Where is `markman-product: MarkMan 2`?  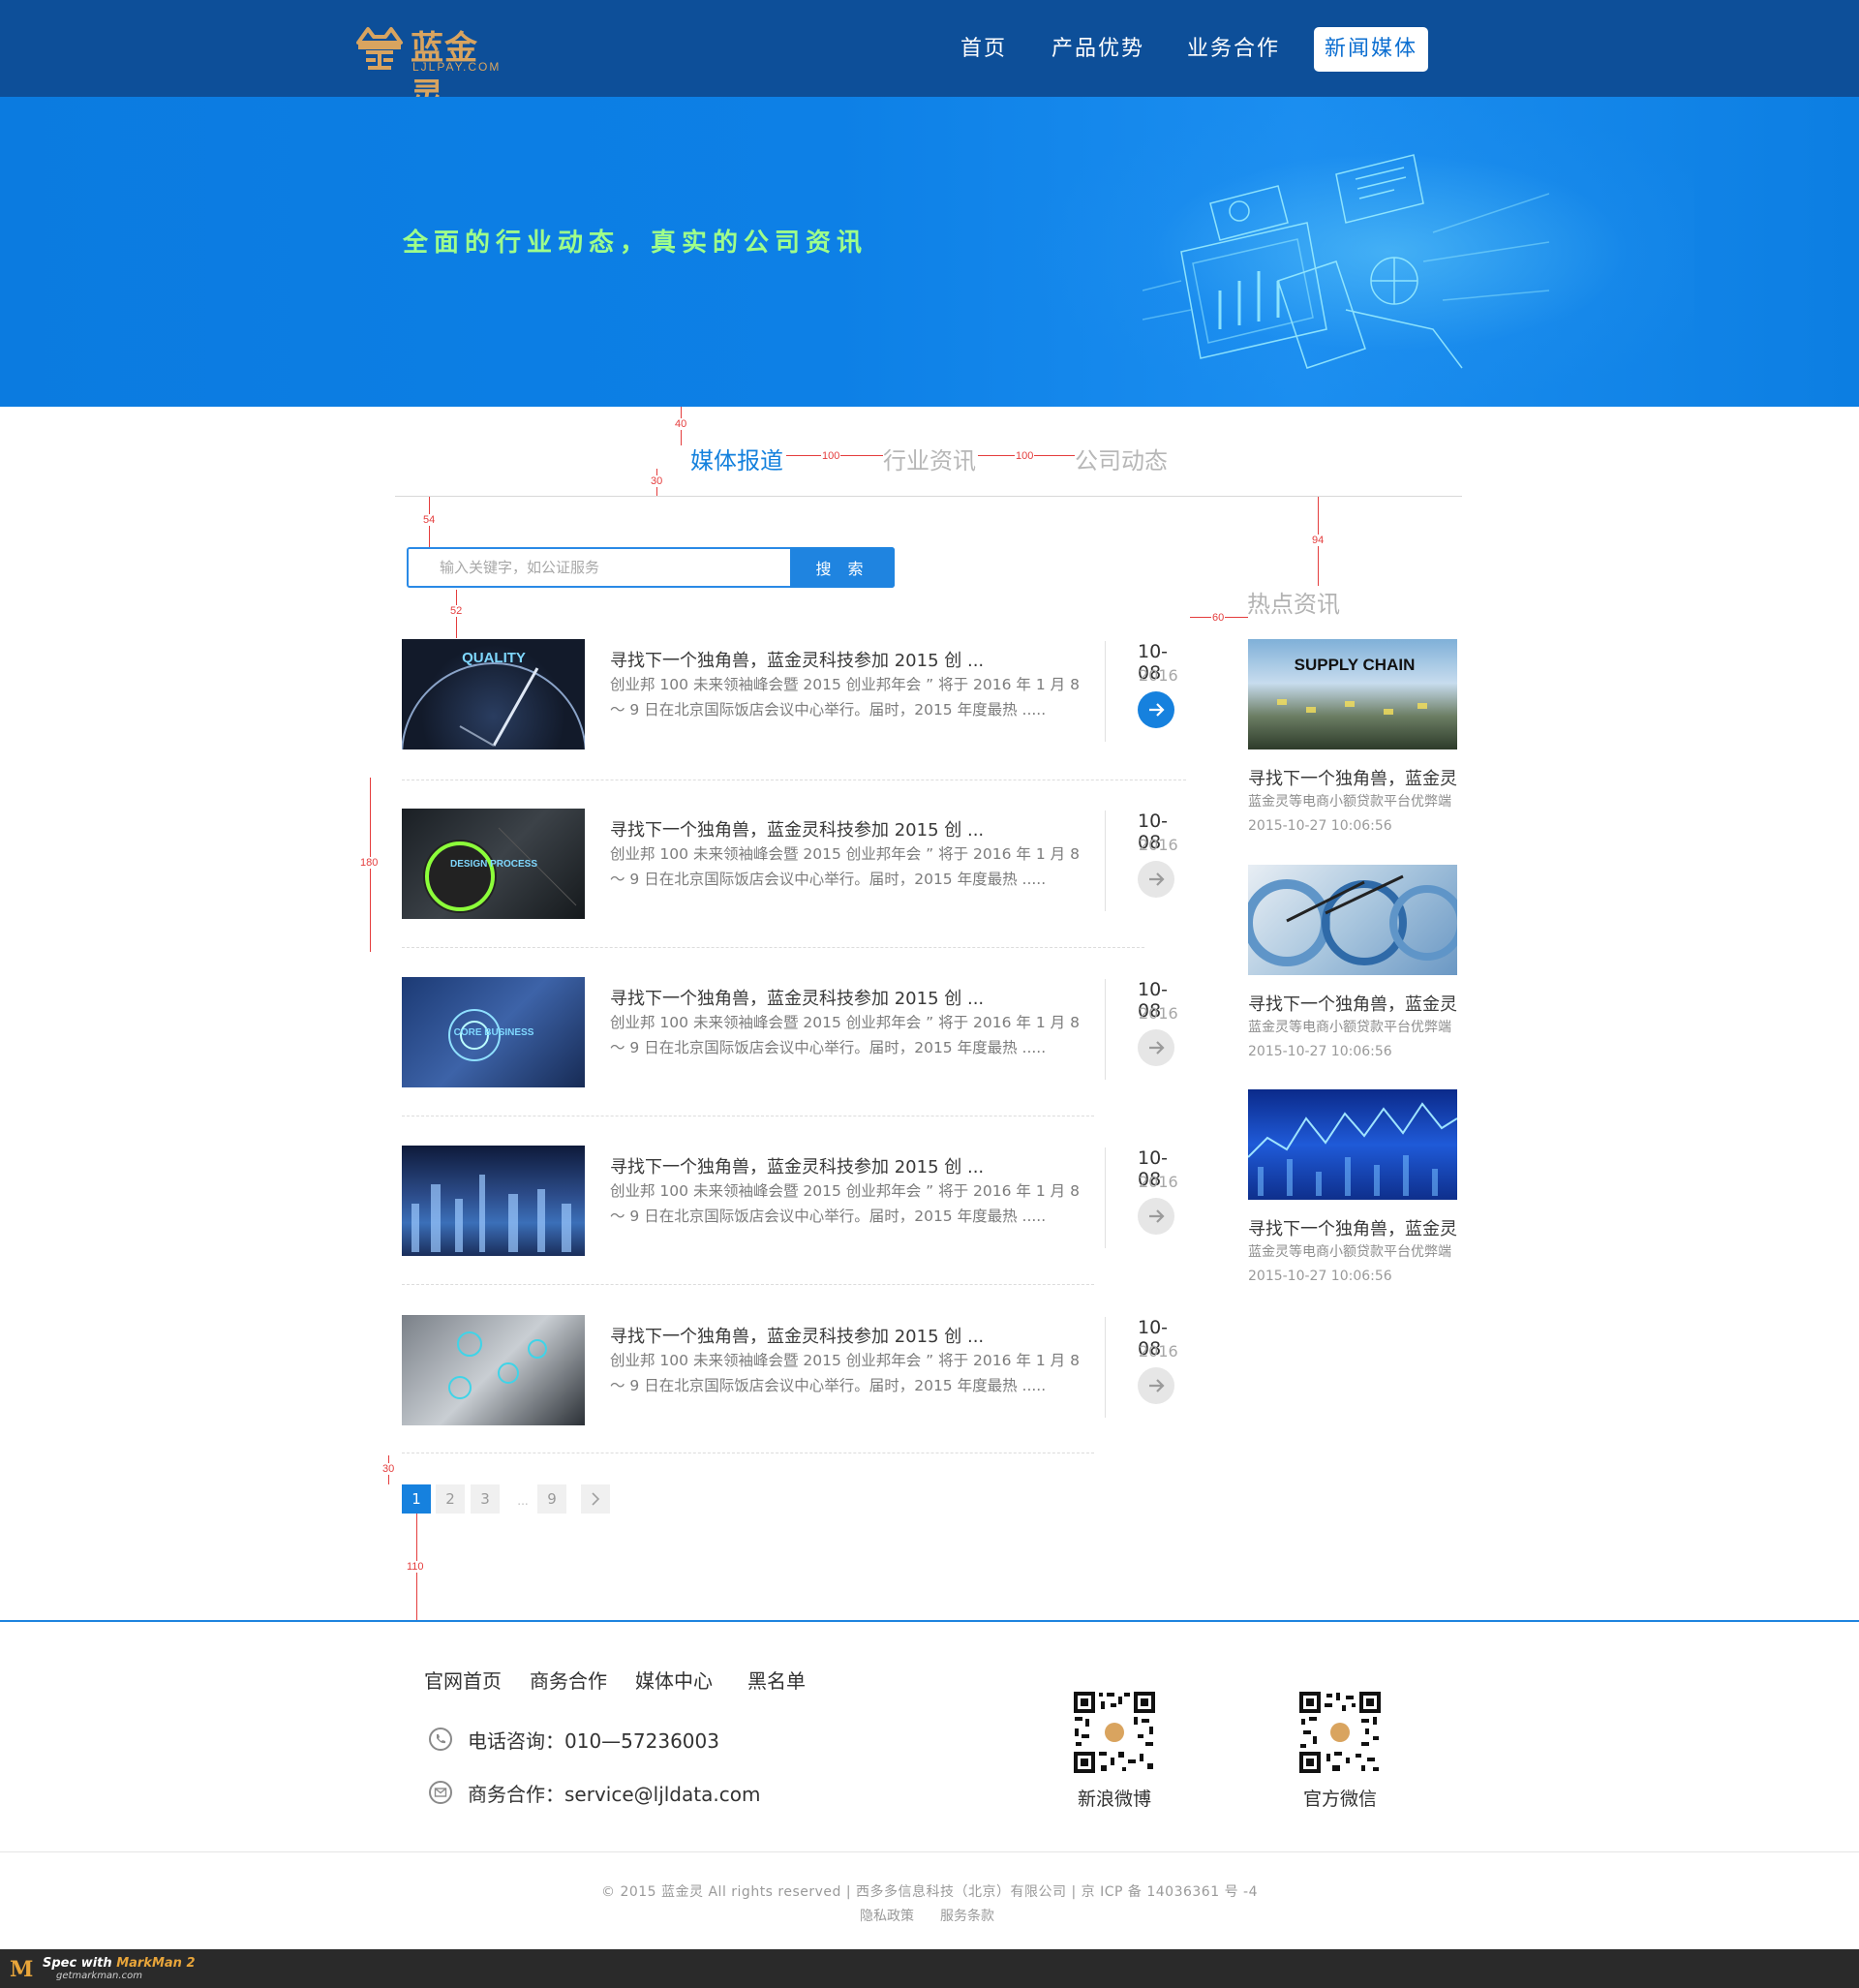
markman-product: MarkMan 2 is located at coordinates (156, 1963).